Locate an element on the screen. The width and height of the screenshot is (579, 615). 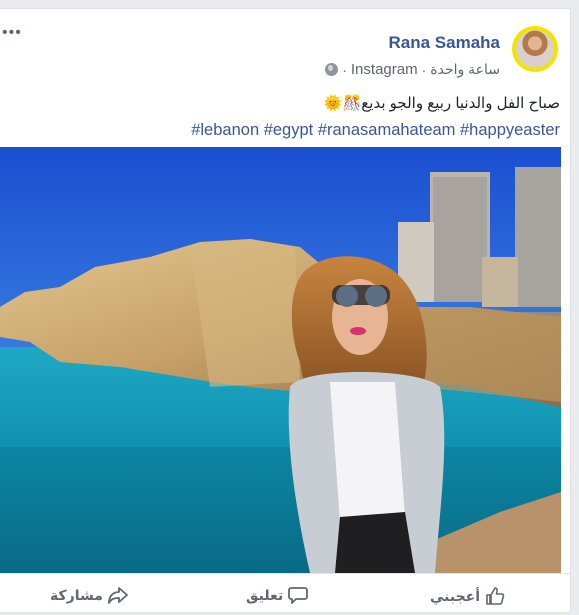
post-text: صباح الفل والدنيا ربيع والجو بديع🎊🌞 is located at coordinates (442, 103).